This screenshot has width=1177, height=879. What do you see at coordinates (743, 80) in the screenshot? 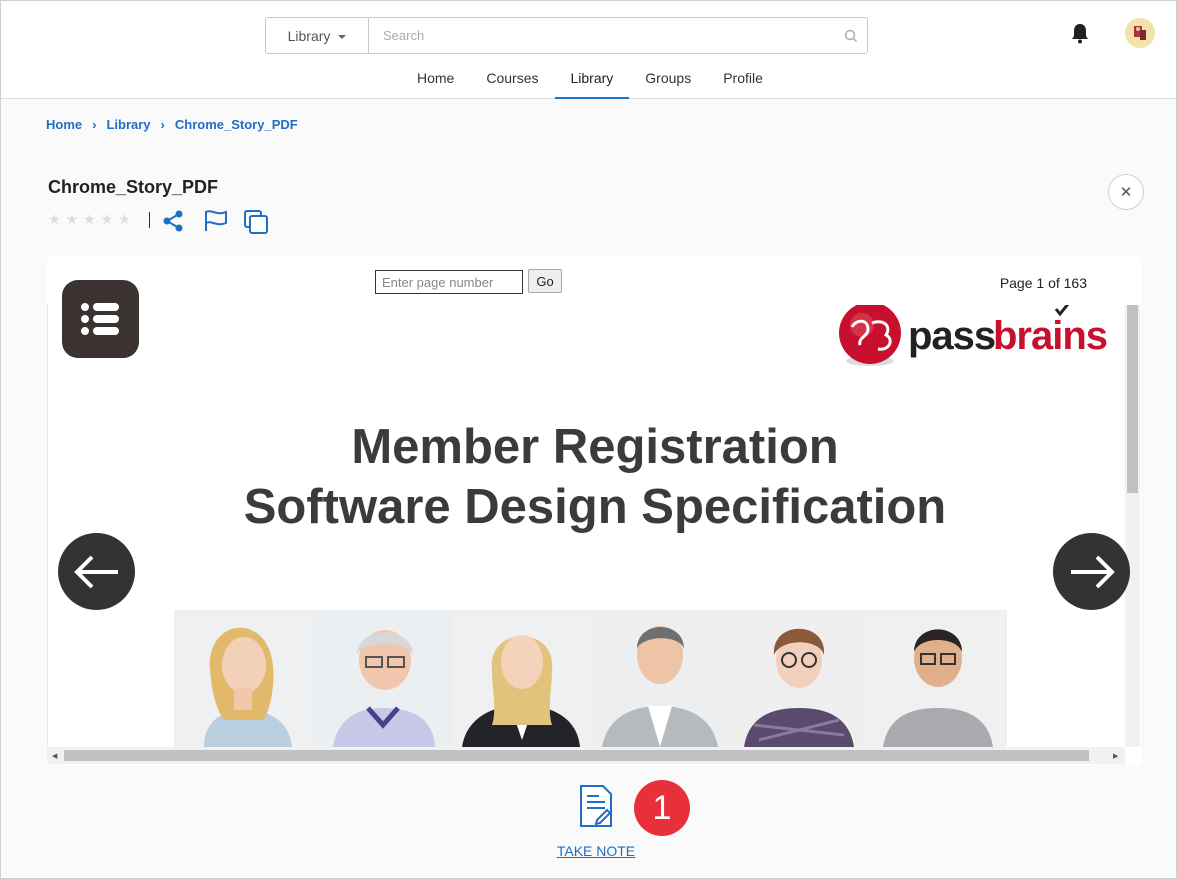
I see `nav-profile: Profile` at bounding box center [743, 80].